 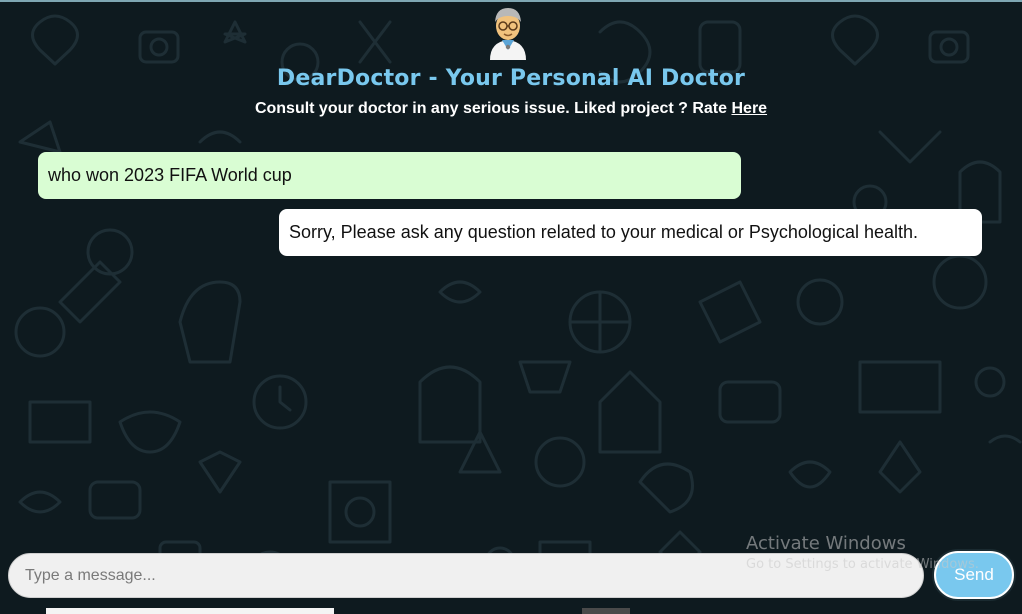 What do you see at coordinates (974, 575) in the screenshot?
I see `send-button: Send` at bounding box center [974, 575].